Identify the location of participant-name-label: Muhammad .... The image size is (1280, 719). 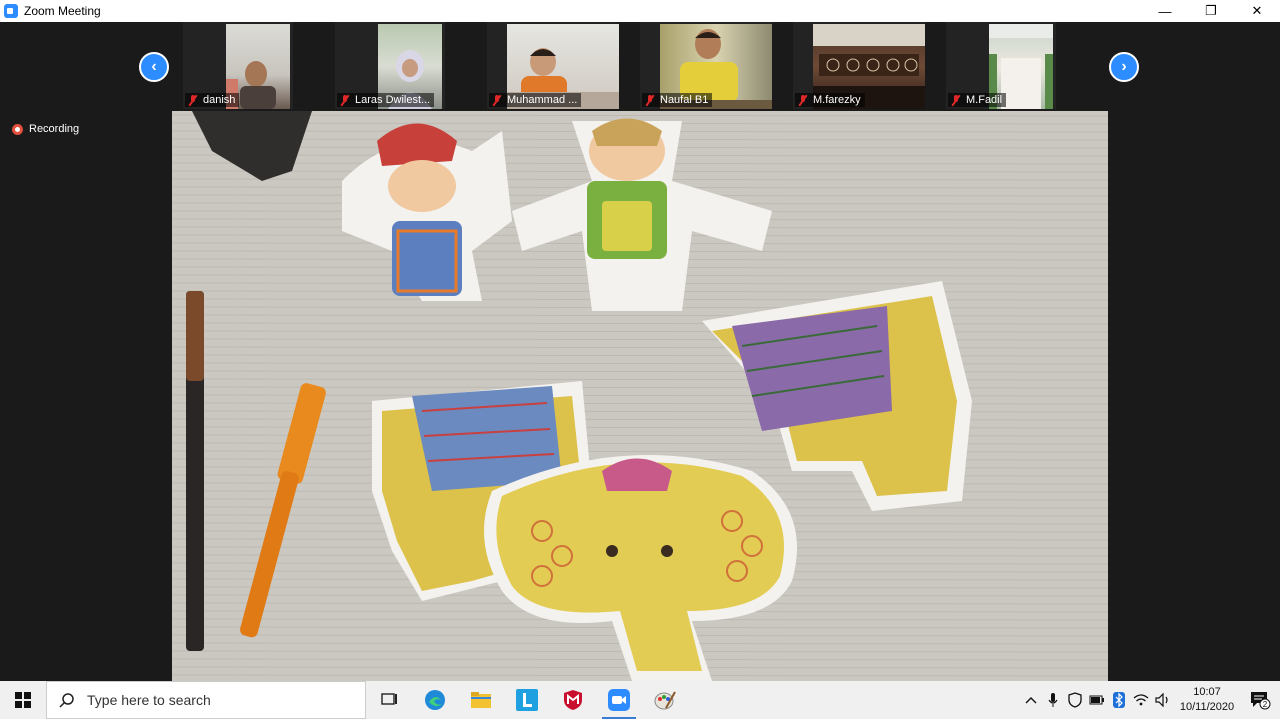
(535, 100).